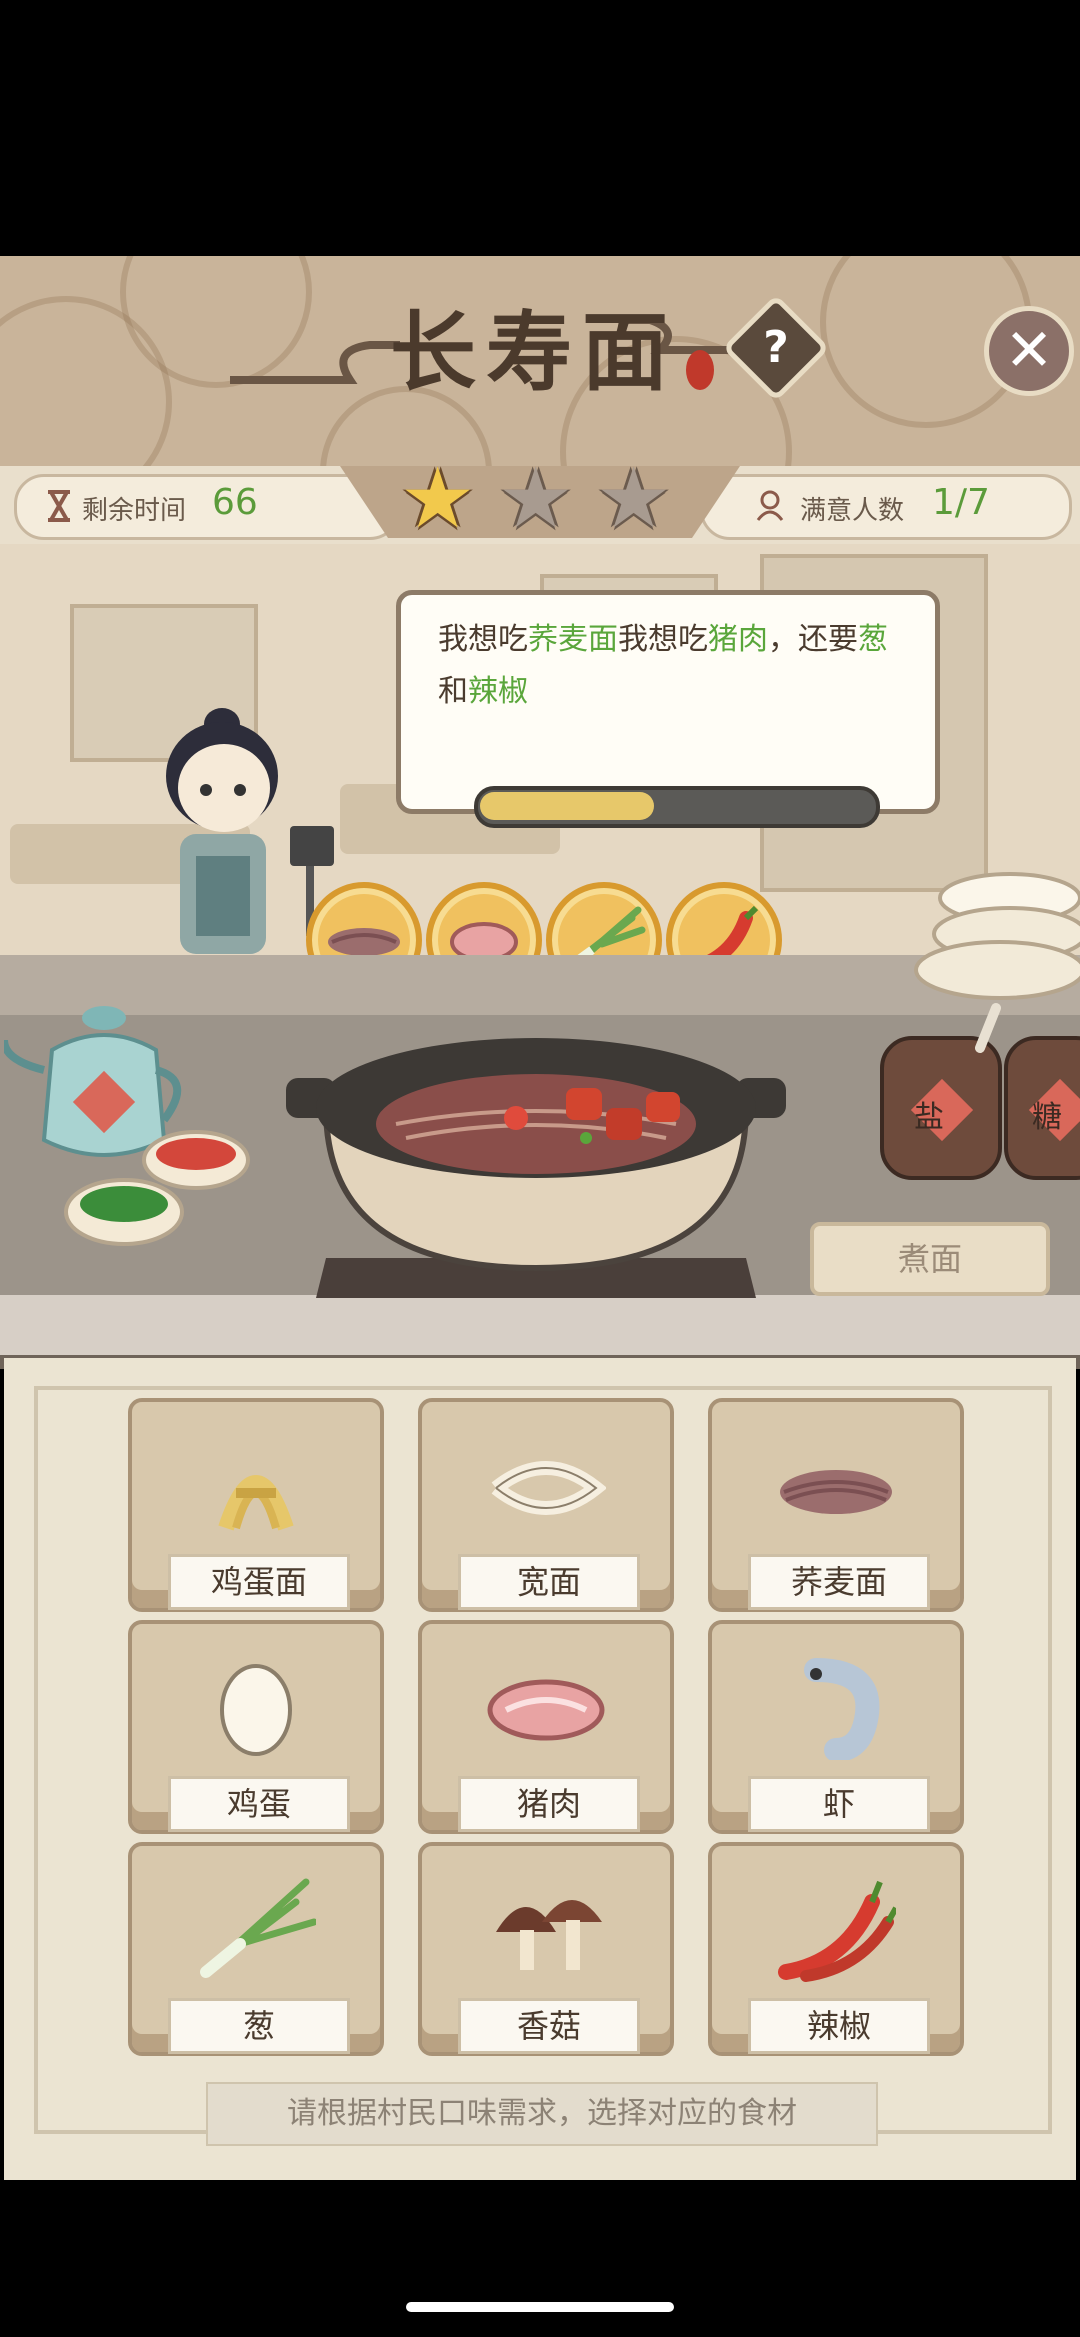 This screenshot has width=1080, height=2337. I want to click on home-indicator, so click(540, 2307).